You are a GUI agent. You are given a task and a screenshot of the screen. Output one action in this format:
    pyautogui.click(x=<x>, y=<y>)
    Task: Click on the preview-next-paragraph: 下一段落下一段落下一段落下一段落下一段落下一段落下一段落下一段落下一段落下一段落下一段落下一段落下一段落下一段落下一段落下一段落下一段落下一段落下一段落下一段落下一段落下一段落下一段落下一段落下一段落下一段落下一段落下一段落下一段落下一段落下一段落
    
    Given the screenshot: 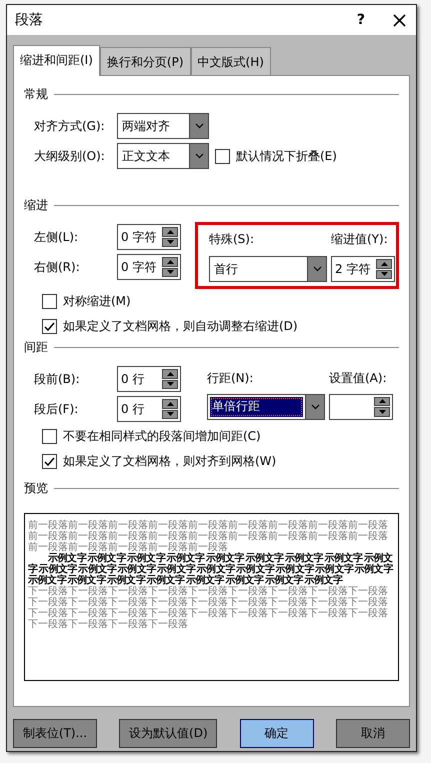 What is the action you would take?
    pyautogui.click(x=208, y=608)
    